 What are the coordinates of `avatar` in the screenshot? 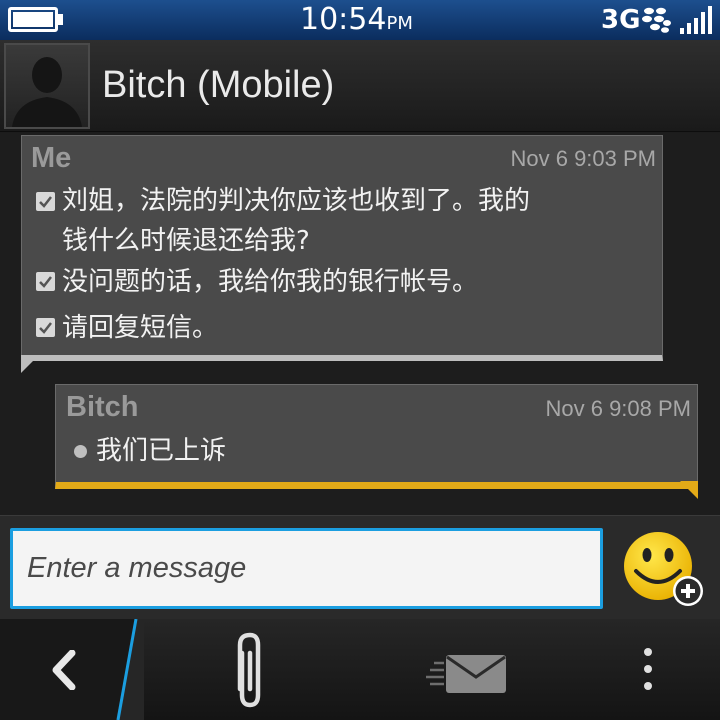 It's located at (47, 86).